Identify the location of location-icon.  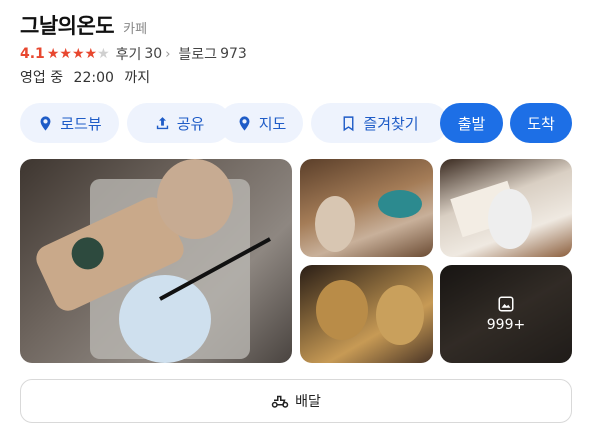
(244, 123).